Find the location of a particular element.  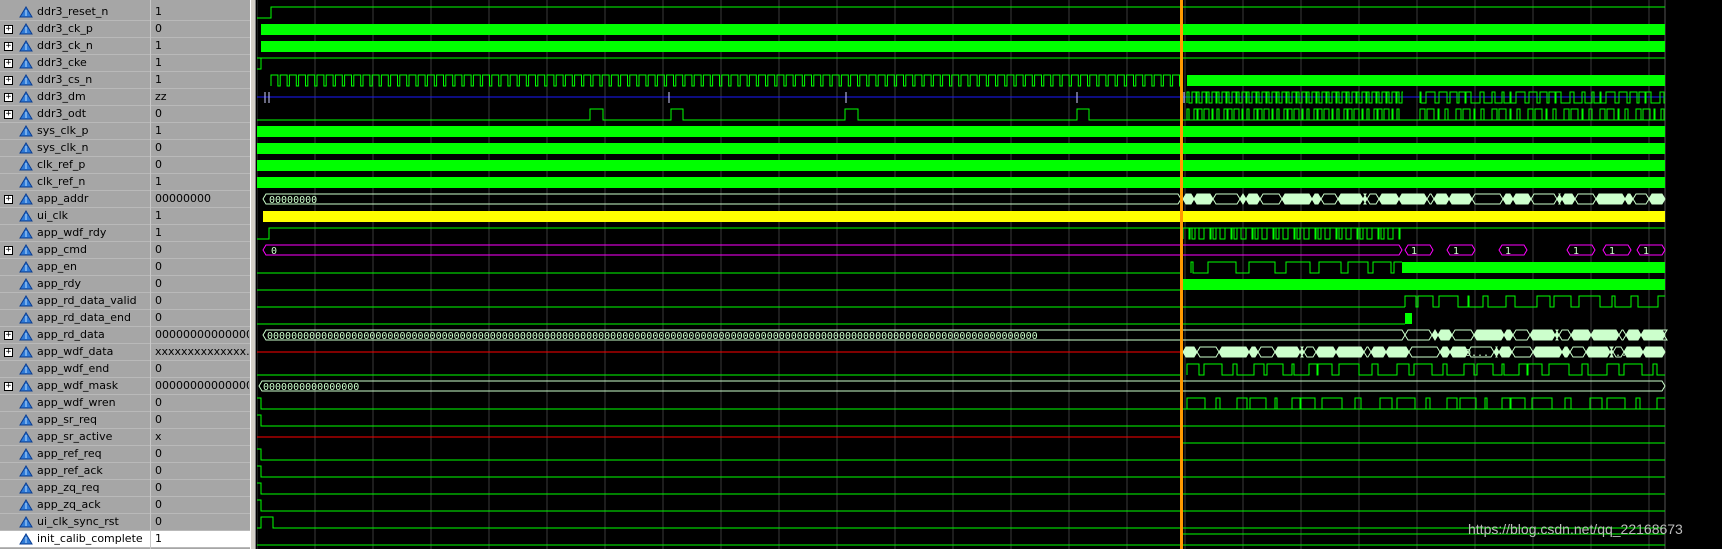

signal-row: + ddr3_ck_p is located at coordinates (75, 29).